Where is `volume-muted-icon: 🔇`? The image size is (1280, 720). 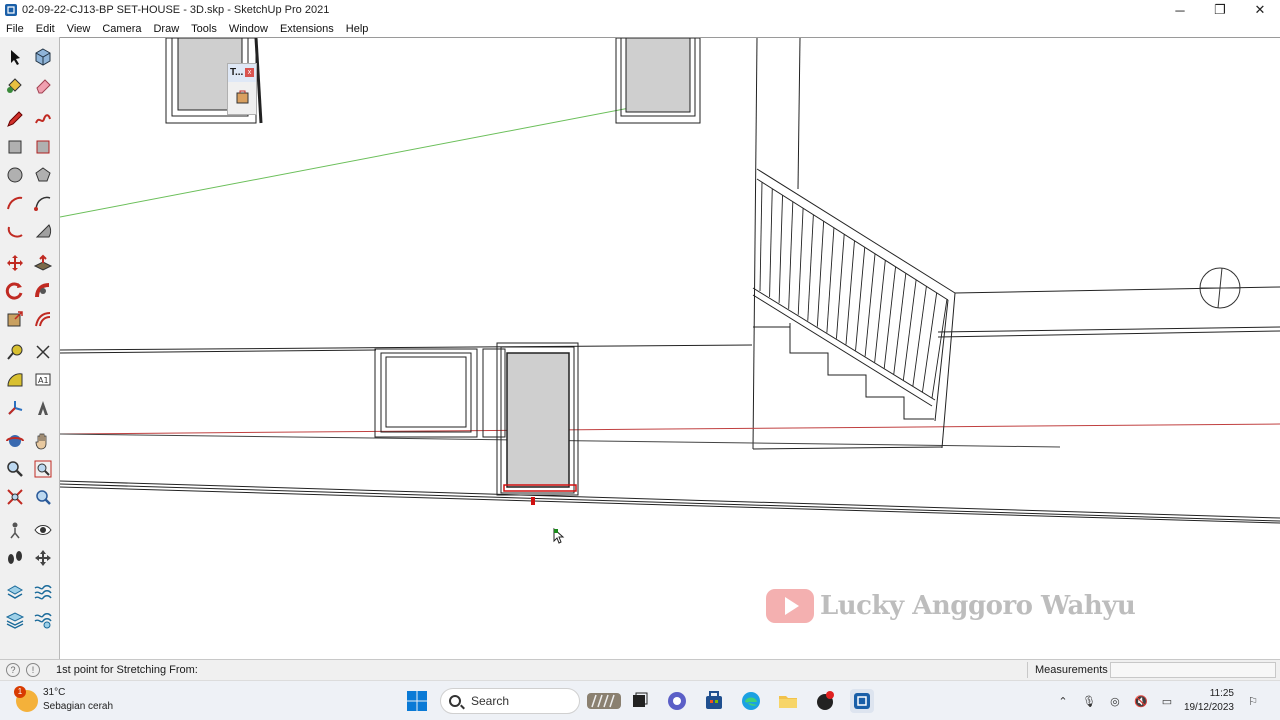 volume-muted-icon: 🔇 is located at coordinates (1141, 701).